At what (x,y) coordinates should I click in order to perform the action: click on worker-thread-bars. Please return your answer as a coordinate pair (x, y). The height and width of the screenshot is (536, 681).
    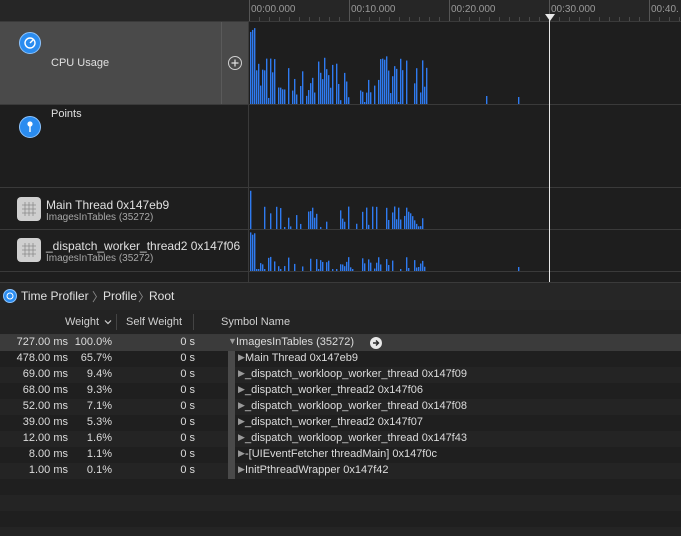
    Looking at the image, I should click on (385, 251).